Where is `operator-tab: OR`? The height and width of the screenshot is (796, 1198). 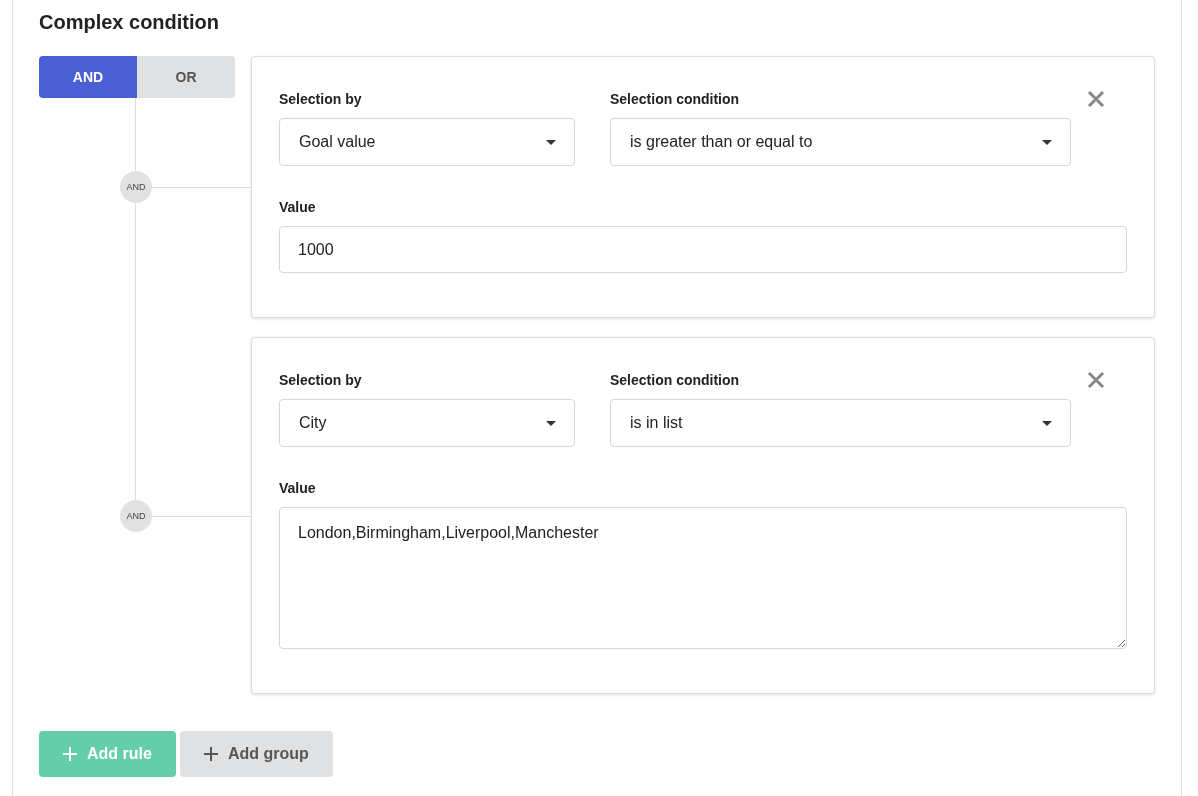 operator-tab: OR is located at coordinates (186, 77).